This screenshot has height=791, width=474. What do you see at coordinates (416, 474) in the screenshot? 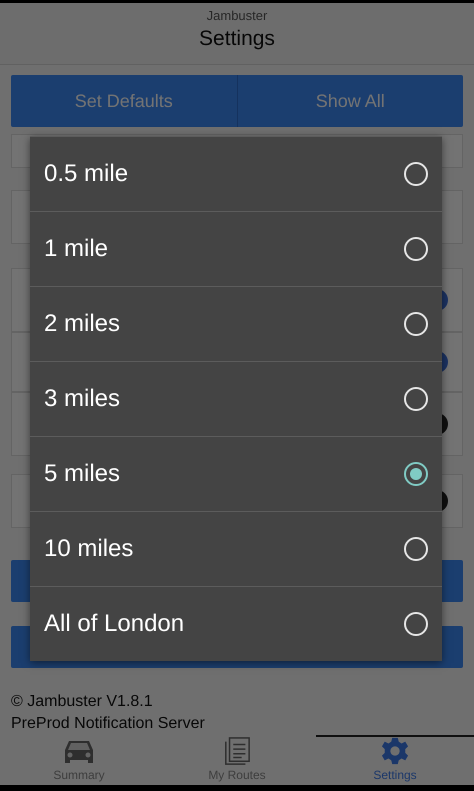
I see `radio-button` at bounding box center [416, 474].